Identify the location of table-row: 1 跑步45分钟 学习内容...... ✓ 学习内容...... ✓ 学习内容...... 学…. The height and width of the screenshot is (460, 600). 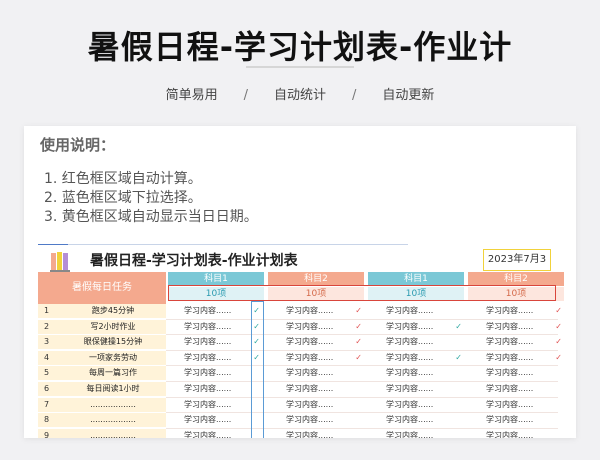
(300, 311).